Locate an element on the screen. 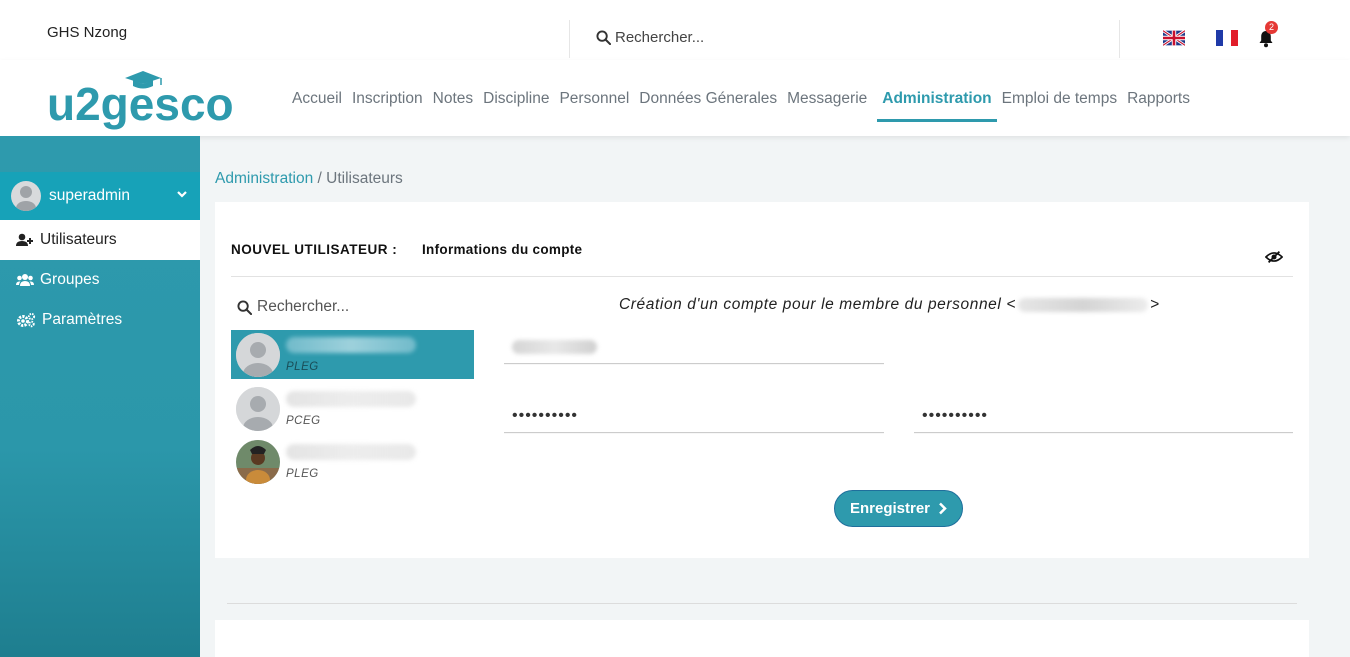  sidebar-item-parametres: Paramètres is located at coordinates (100, 320).